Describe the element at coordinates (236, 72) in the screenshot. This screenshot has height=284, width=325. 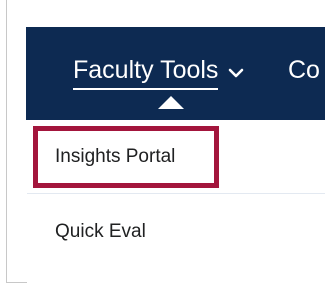
I see `chevron-down-icon` at that location.